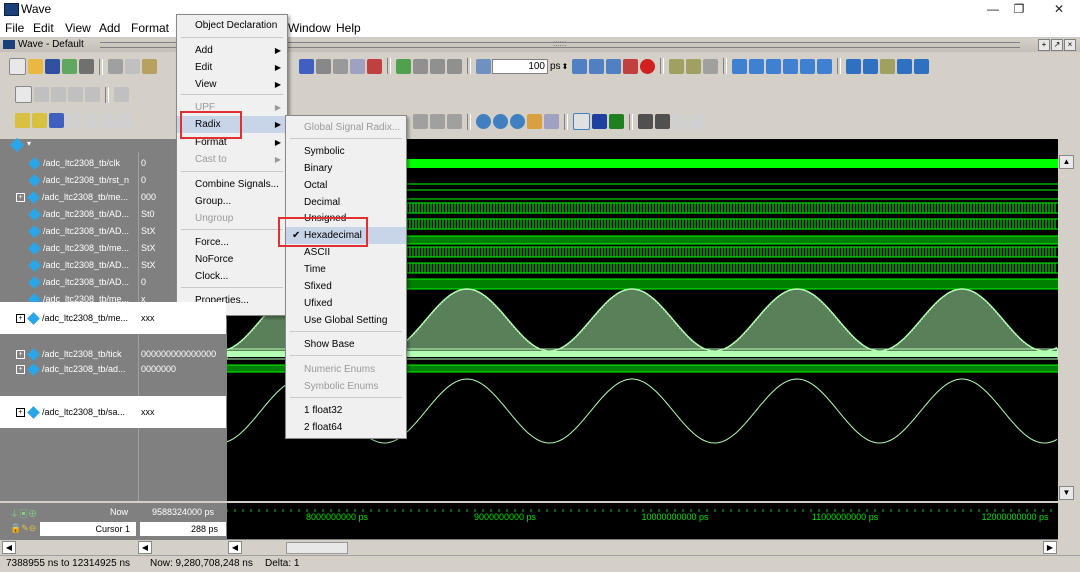 Image resolution: width=1080 pixels, height=572 pixels. Describe the element at coordinates (232, 25) in the screenshot. I see `menu-object-declaration: Object Declaration` at that location.